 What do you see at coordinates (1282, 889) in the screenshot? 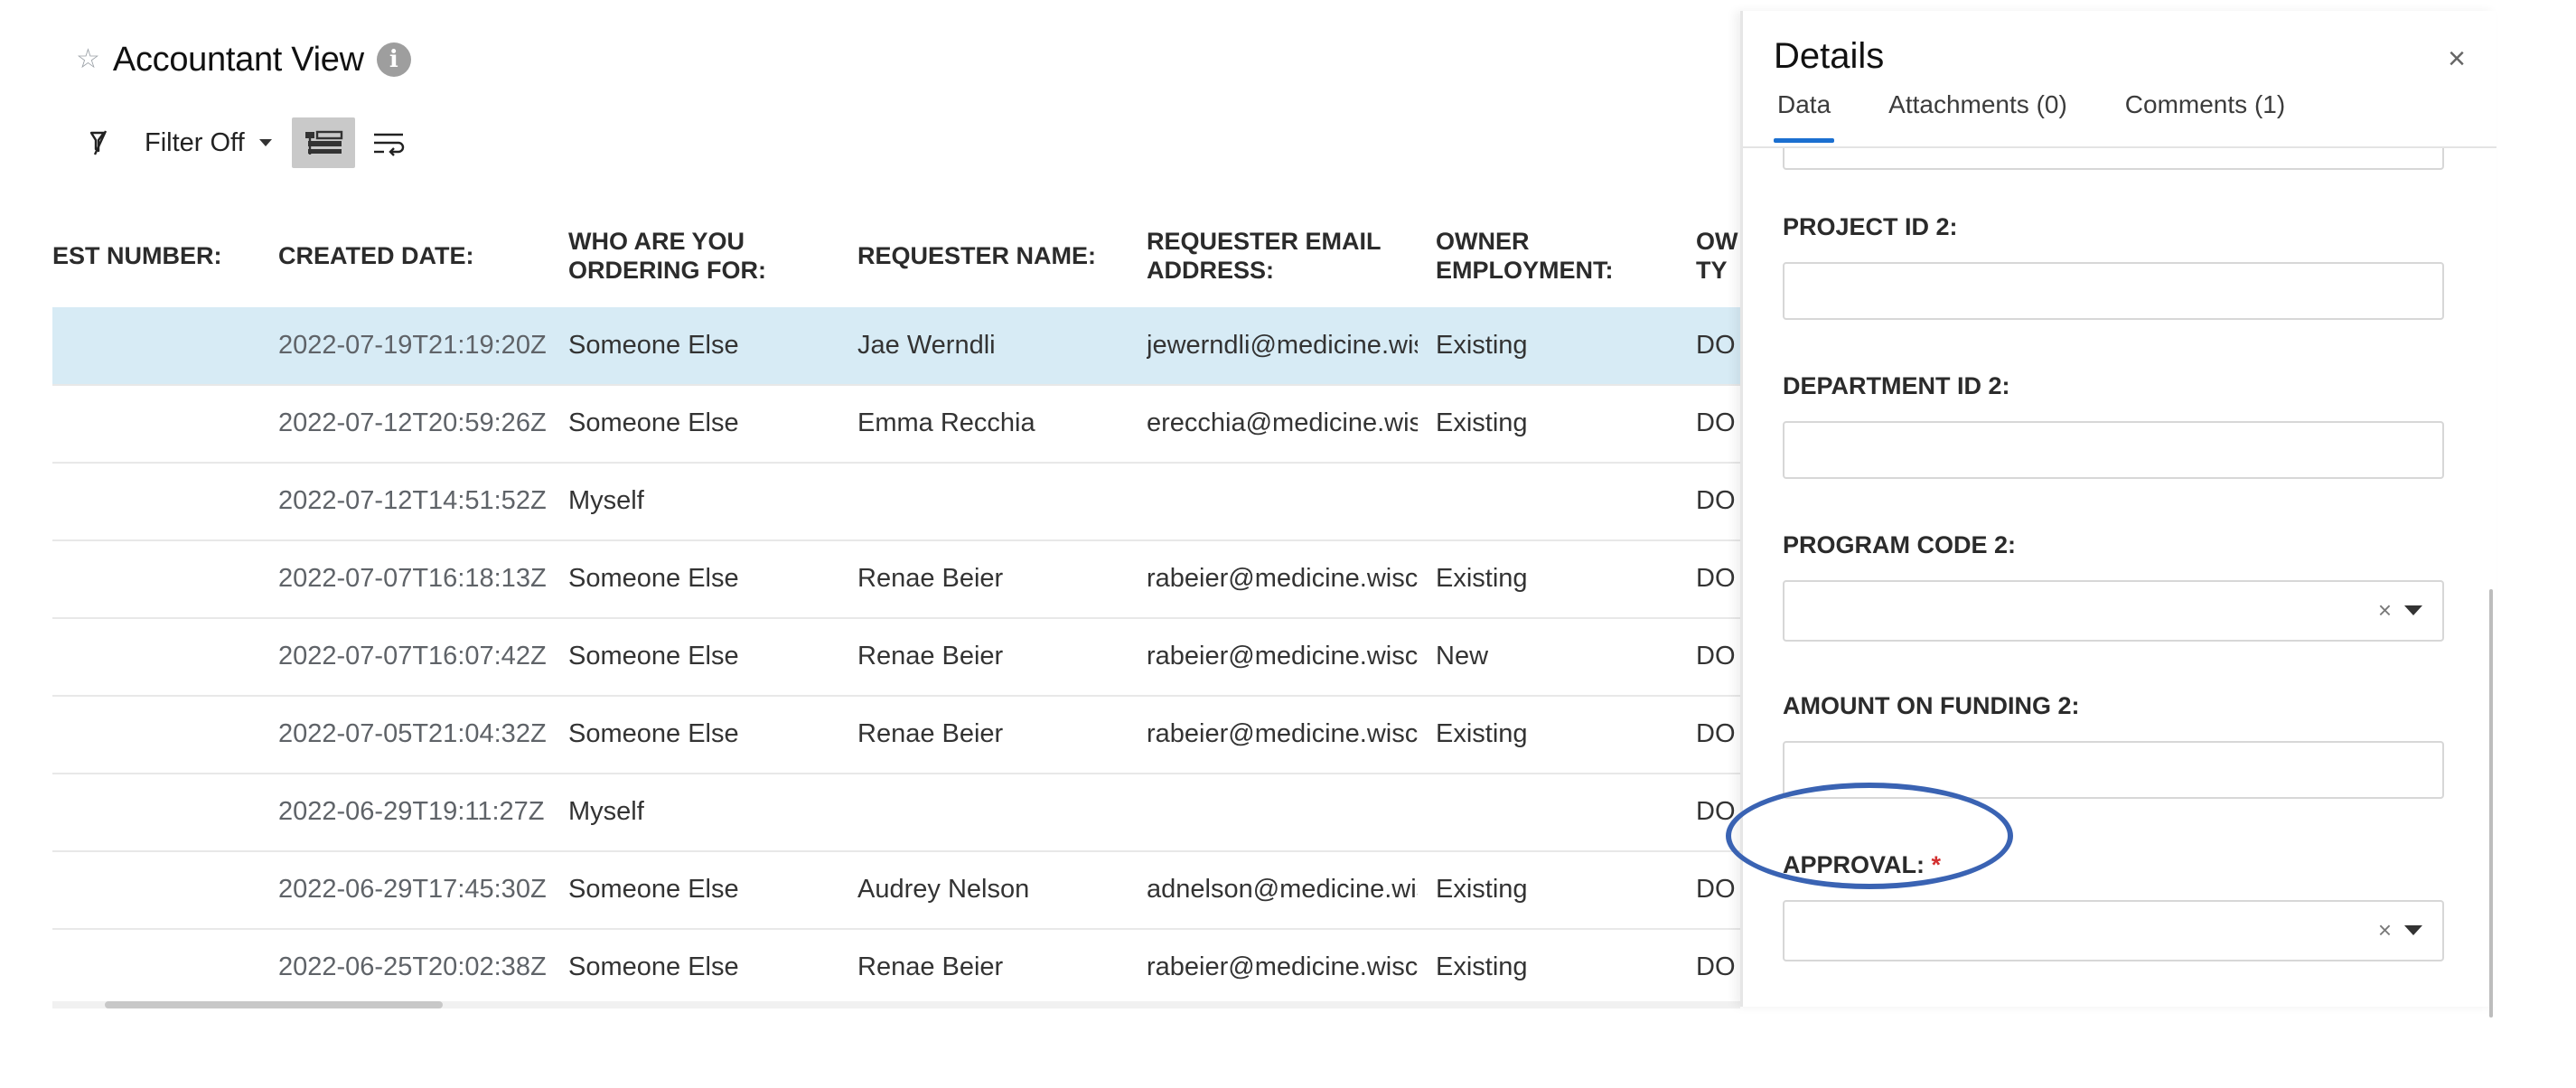
I see `table-cell: adnelson@medicine.wis` at bounding box center [1282, 889].